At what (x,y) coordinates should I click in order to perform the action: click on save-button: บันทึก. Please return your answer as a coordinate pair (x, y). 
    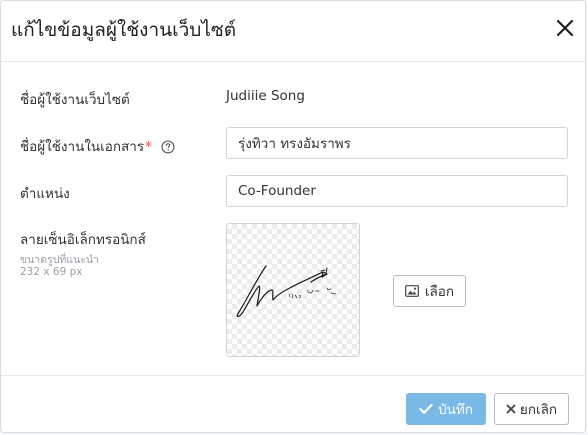
    Looking at the image, I should click on (446, 409).